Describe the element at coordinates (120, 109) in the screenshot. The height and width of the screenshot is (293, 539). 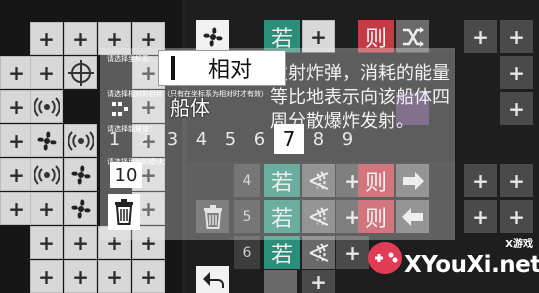
I see `ship-grid-icon` at that location.